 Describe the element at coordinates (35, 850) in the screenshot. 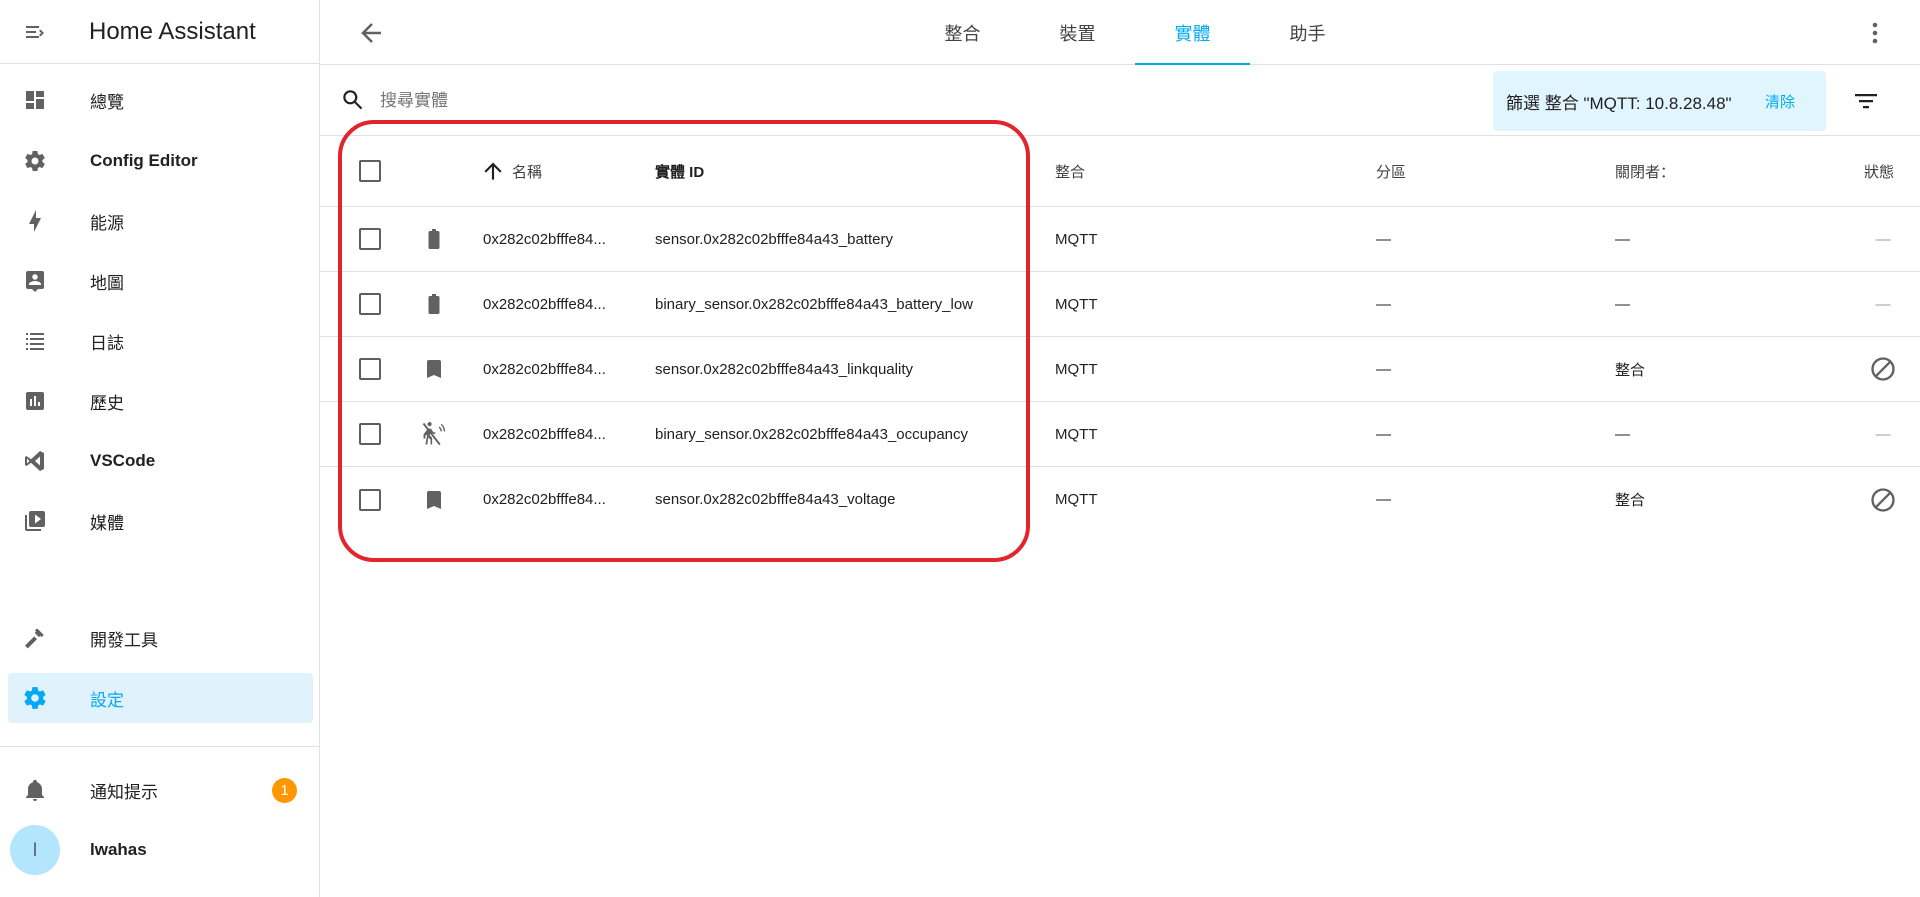

I see `avatar: l` at that location.